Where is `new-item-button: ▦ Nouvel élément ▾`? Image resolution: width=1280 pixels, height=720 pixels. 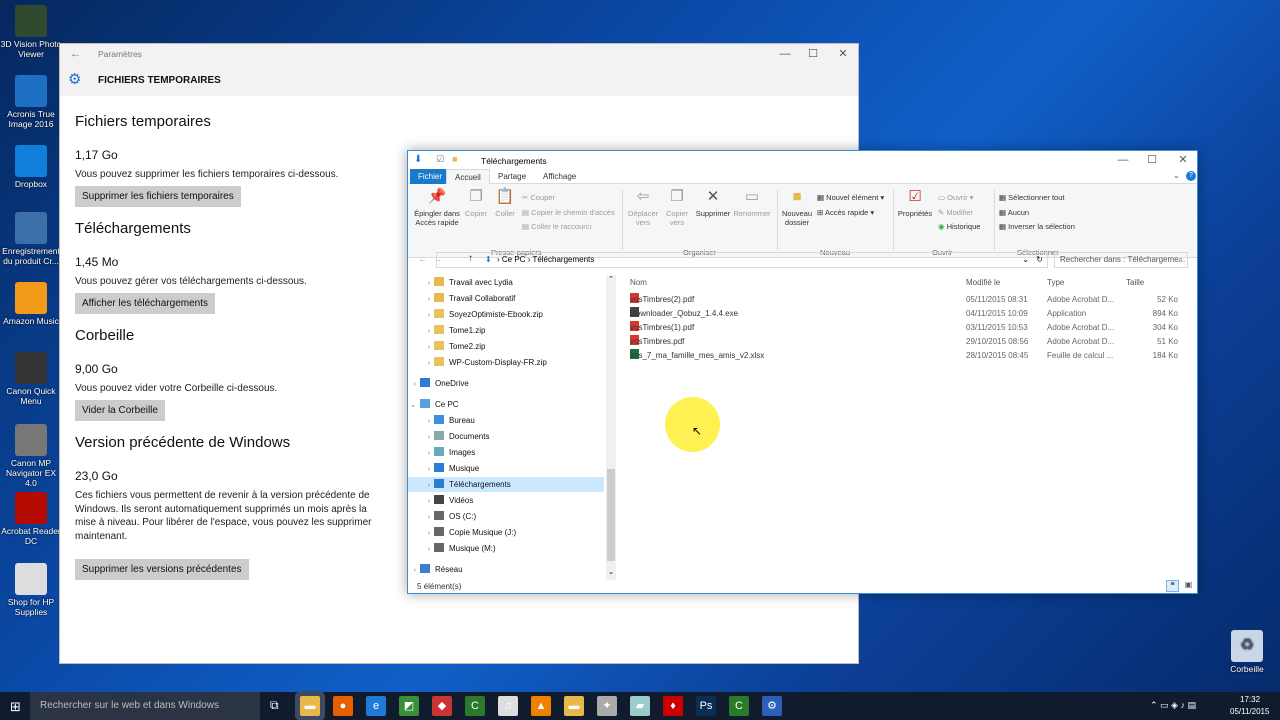 new-item-button: ▦ Nouvel élément ▾ is located at coordinates (850, 197).